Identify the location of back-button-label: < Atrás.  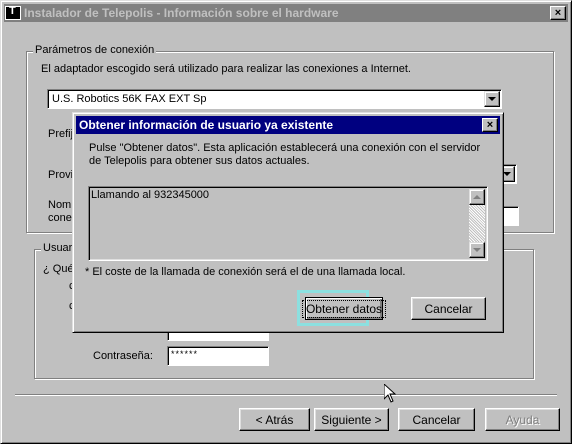
(274, 419).